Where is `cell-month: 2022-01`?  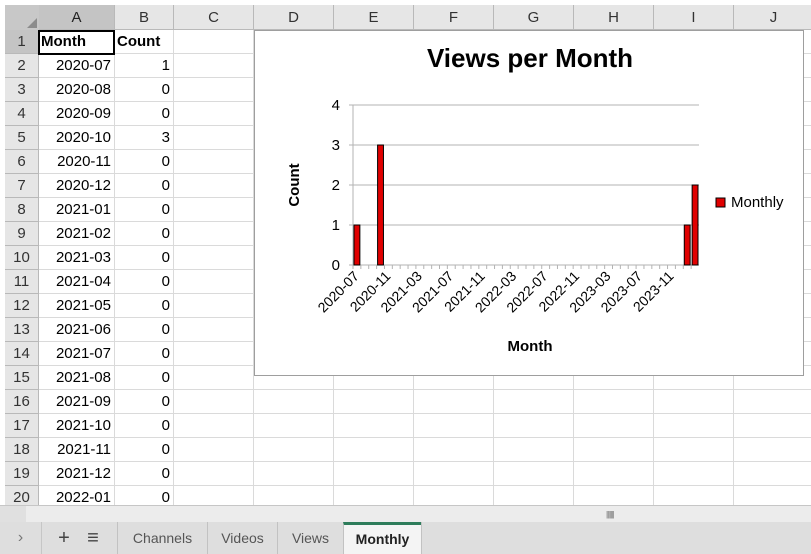
cell-month: 2022-01 is located at coordinates (77, 495).